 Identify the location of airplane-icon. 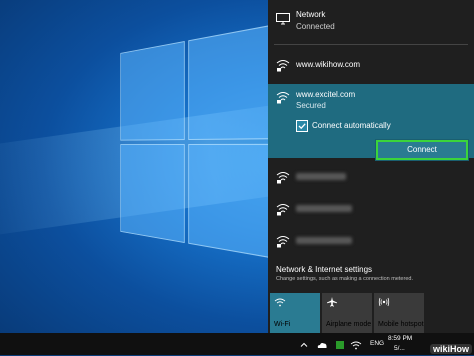
(332, 302).